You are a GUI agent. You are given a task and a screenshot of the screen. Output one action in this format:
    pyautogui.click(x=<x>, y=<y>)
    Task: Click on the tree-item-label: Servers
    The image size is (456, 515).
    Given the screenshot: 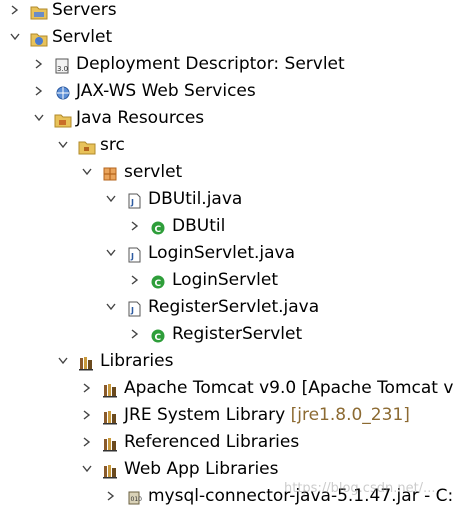 What is the action you would take?
    pyautogui.click(x=84, y=10)
    